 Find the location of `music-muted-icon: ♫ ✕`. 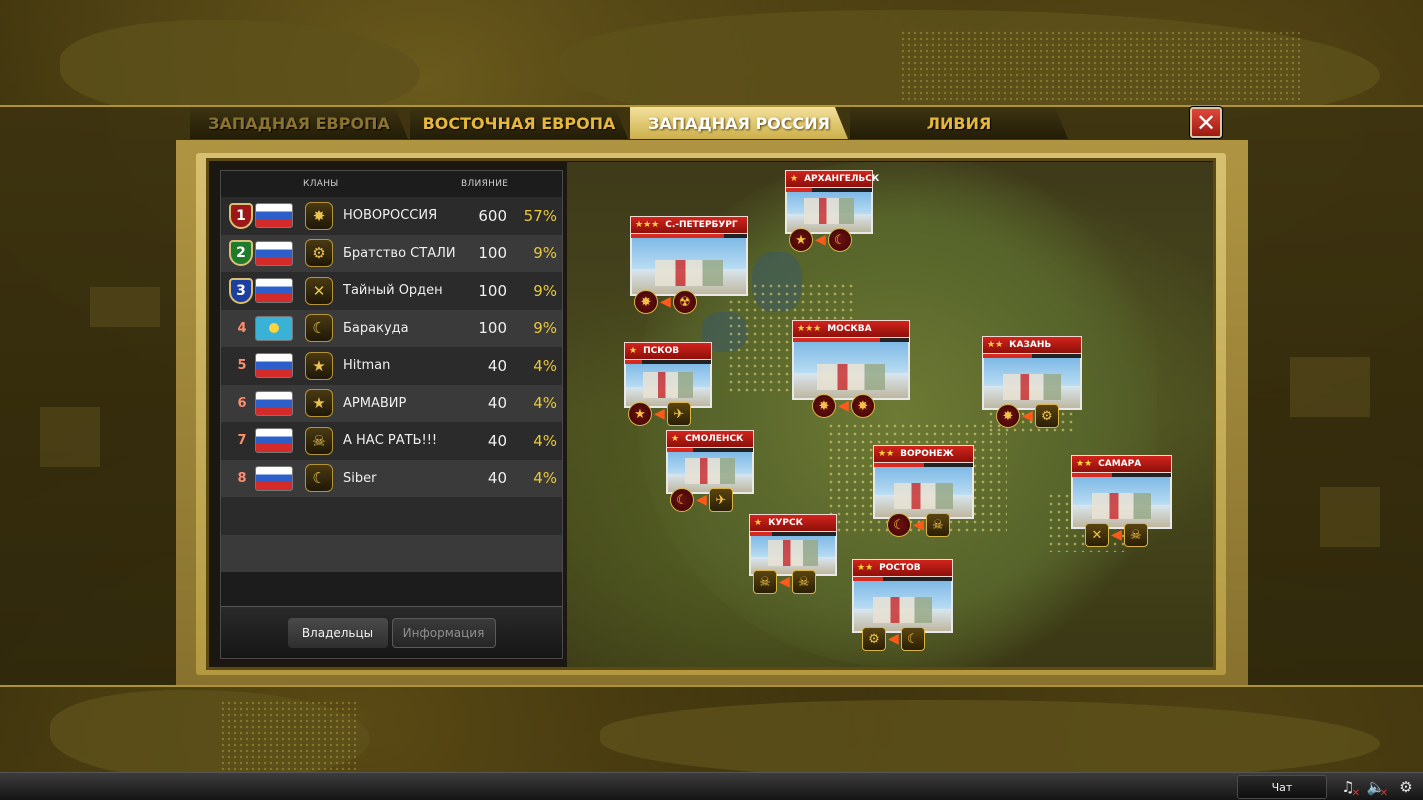

music-muted-icon: ♫ ✕ is located at coordinates (1349, 788).